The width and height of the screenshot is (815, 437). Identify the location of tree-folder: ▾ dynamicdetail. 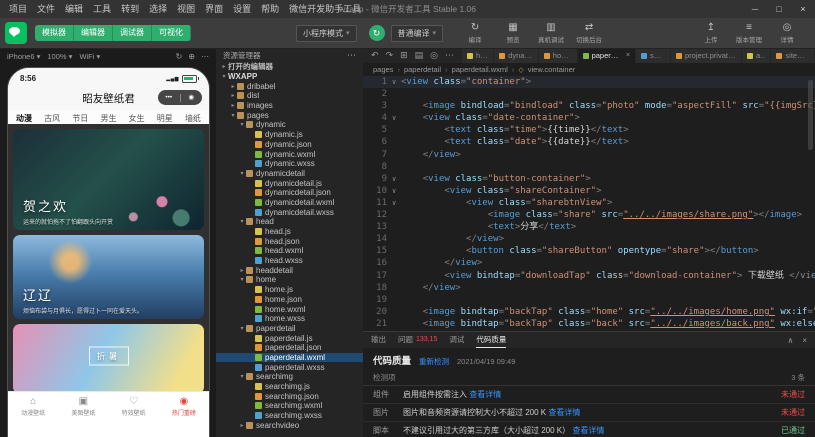
(289, 174).